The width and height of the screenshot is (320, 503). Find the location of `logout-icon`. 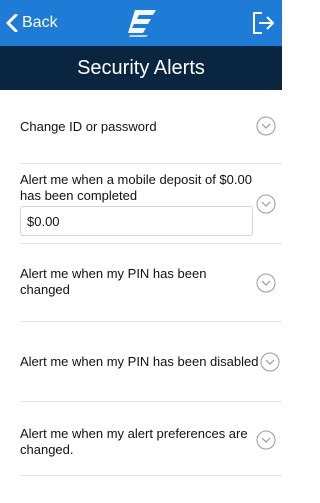

logout-icon is located at coordinates (263, 23).